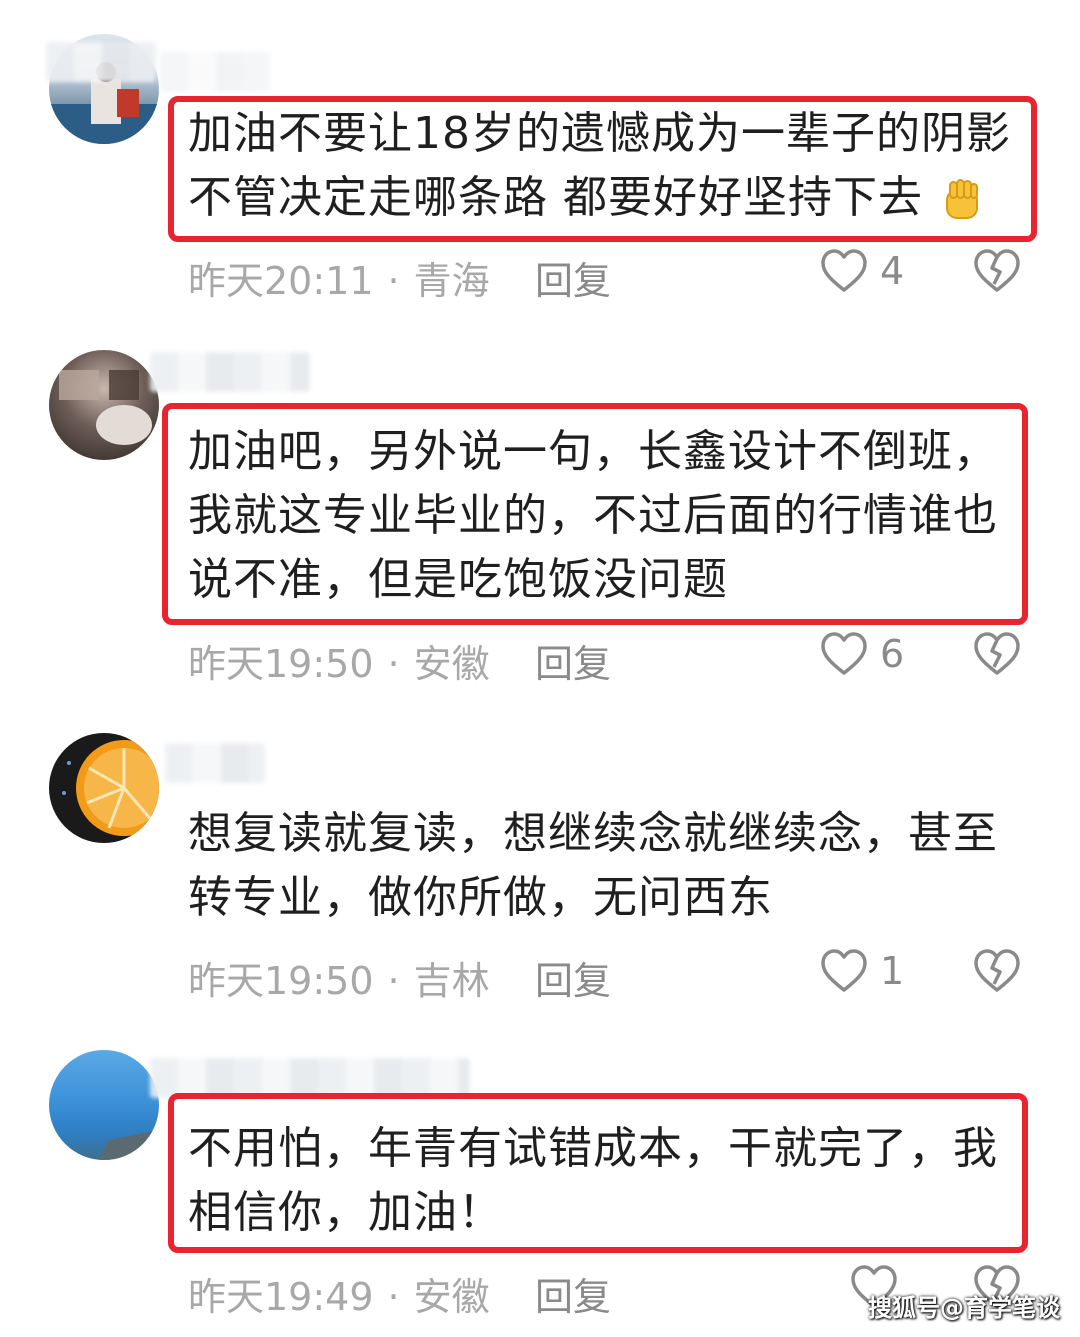 This screenshot has width=1080, height=1337. I want to click on location: 吉林, so click(451, 981).